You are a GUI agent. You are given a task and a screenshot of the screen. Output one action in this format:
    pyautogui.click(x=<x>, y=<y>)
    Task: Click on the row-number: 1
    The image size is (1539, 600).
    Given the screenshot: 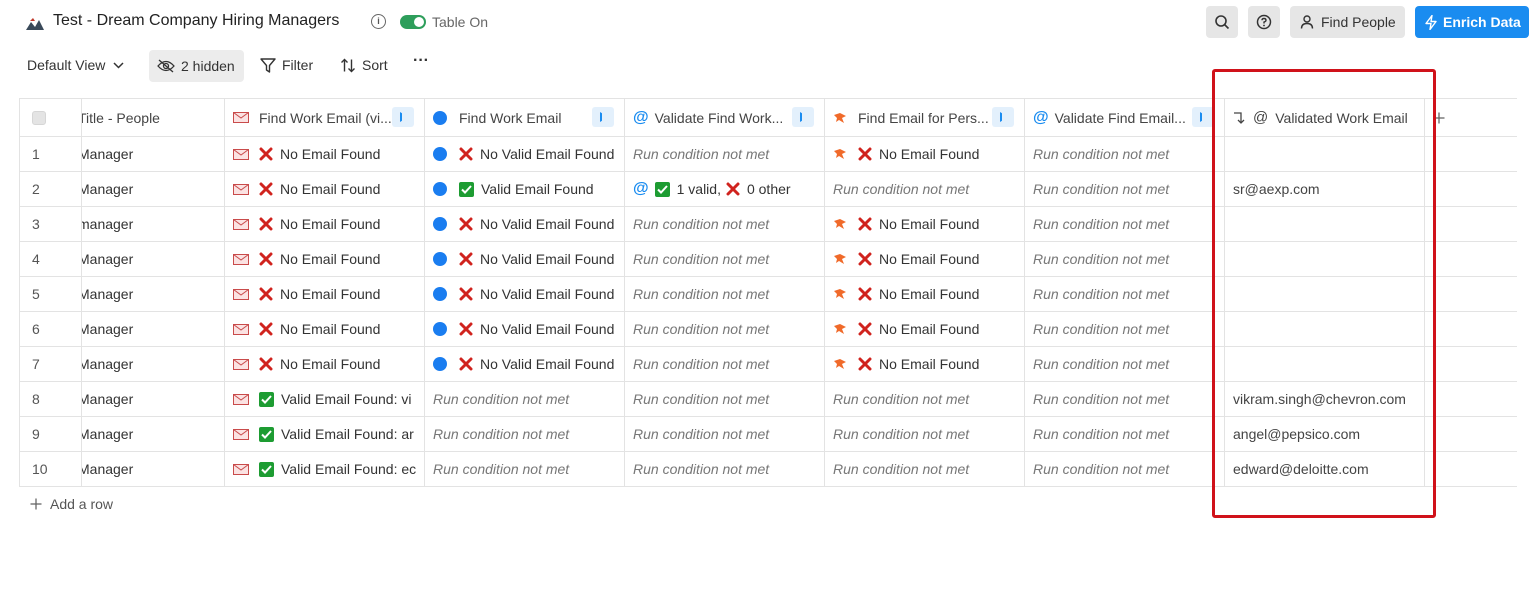 What is the action you would take?
    pyautogui.click(x=50, y=154)
    